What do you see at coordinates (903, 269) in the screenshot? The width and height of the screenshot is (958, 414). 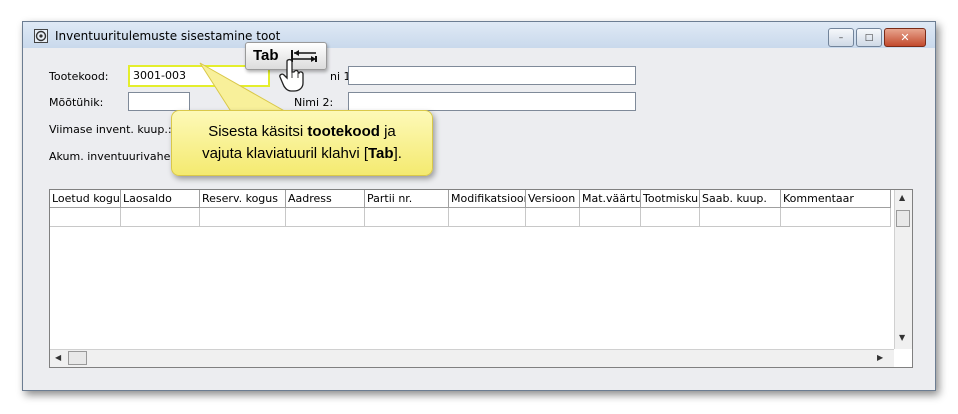 I see `vertical-scrollbar: ▲ ▼` at bounding box center [903, 269].